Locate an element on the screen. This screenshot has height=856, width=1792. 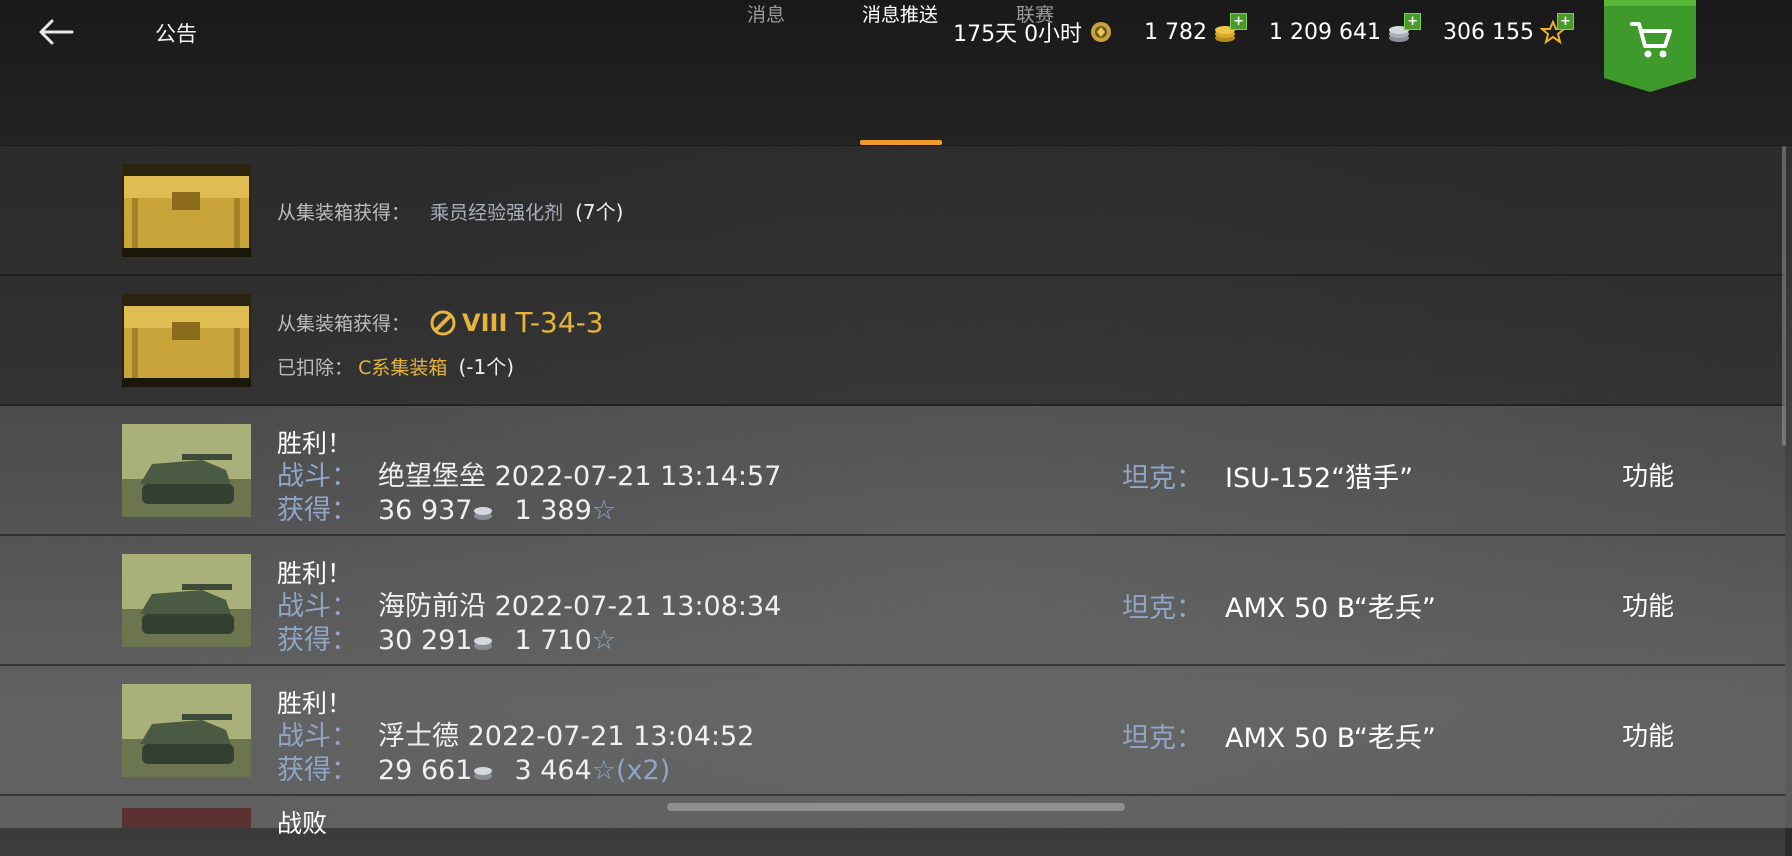
gold-currency: 1 782 + is located at coordinates (1196, 29).